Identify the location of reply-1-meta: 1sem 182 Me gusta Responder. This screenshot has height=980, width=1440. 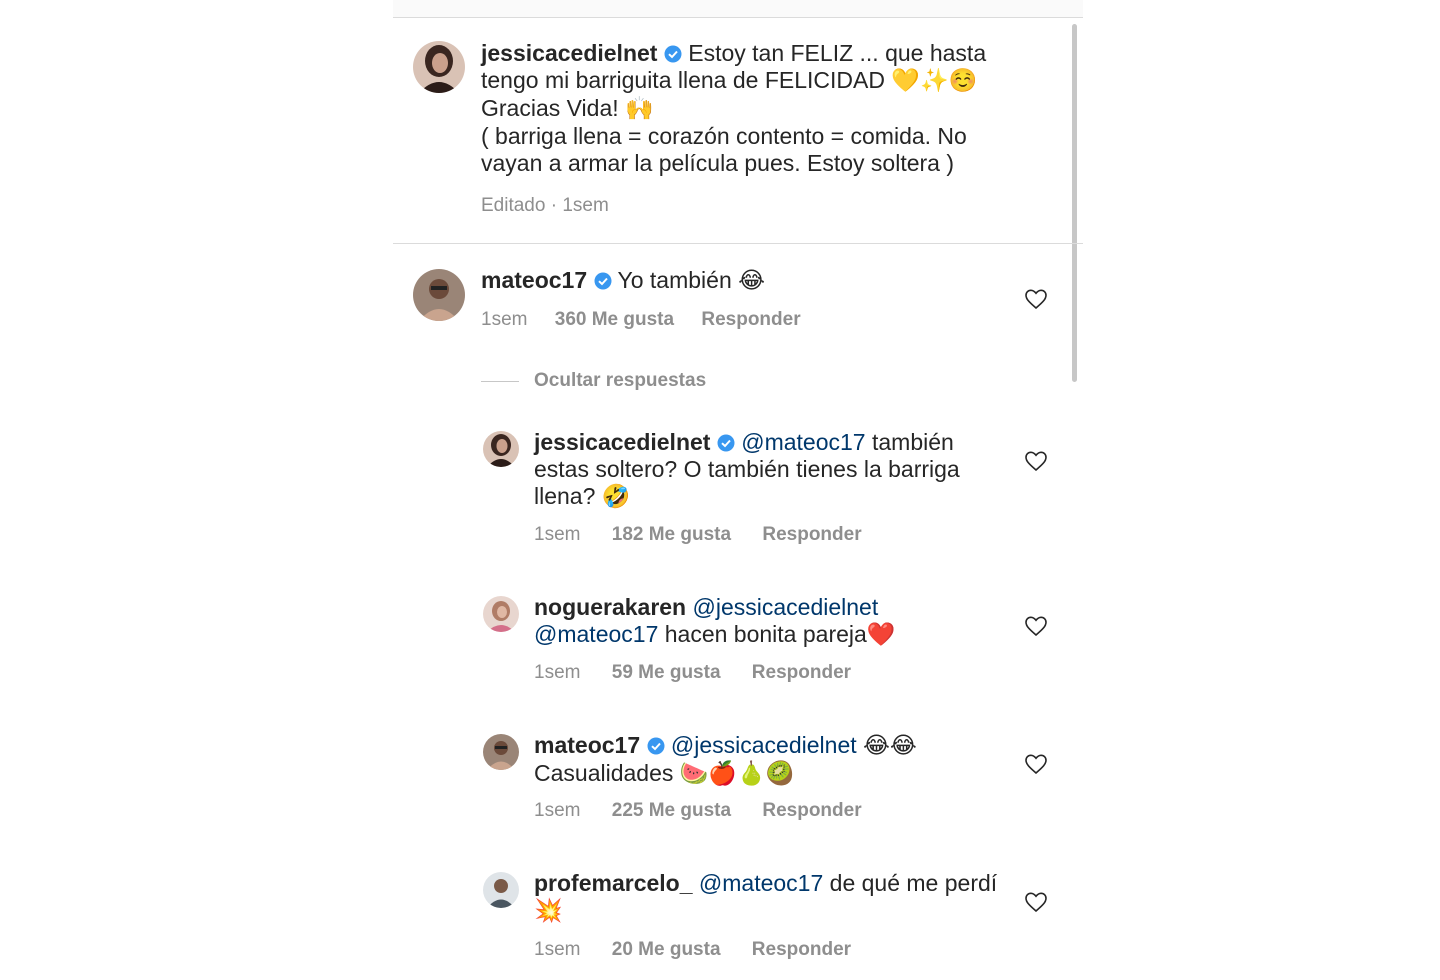
(698, 535).